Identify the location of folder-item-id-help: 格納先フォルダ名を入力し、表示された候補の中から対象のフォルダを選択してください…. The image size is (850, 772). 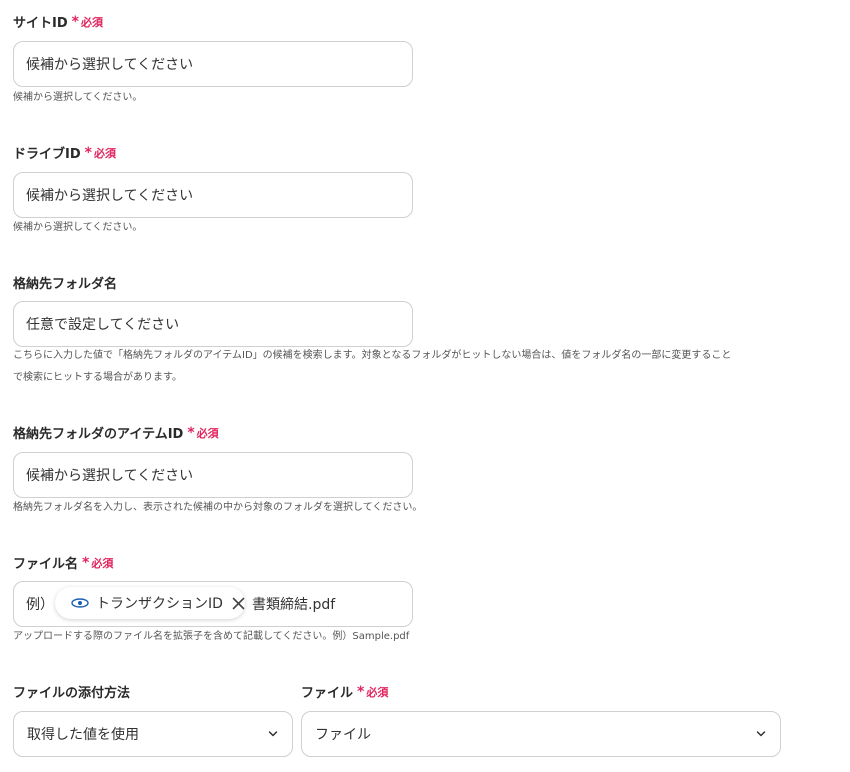
(218, 507).